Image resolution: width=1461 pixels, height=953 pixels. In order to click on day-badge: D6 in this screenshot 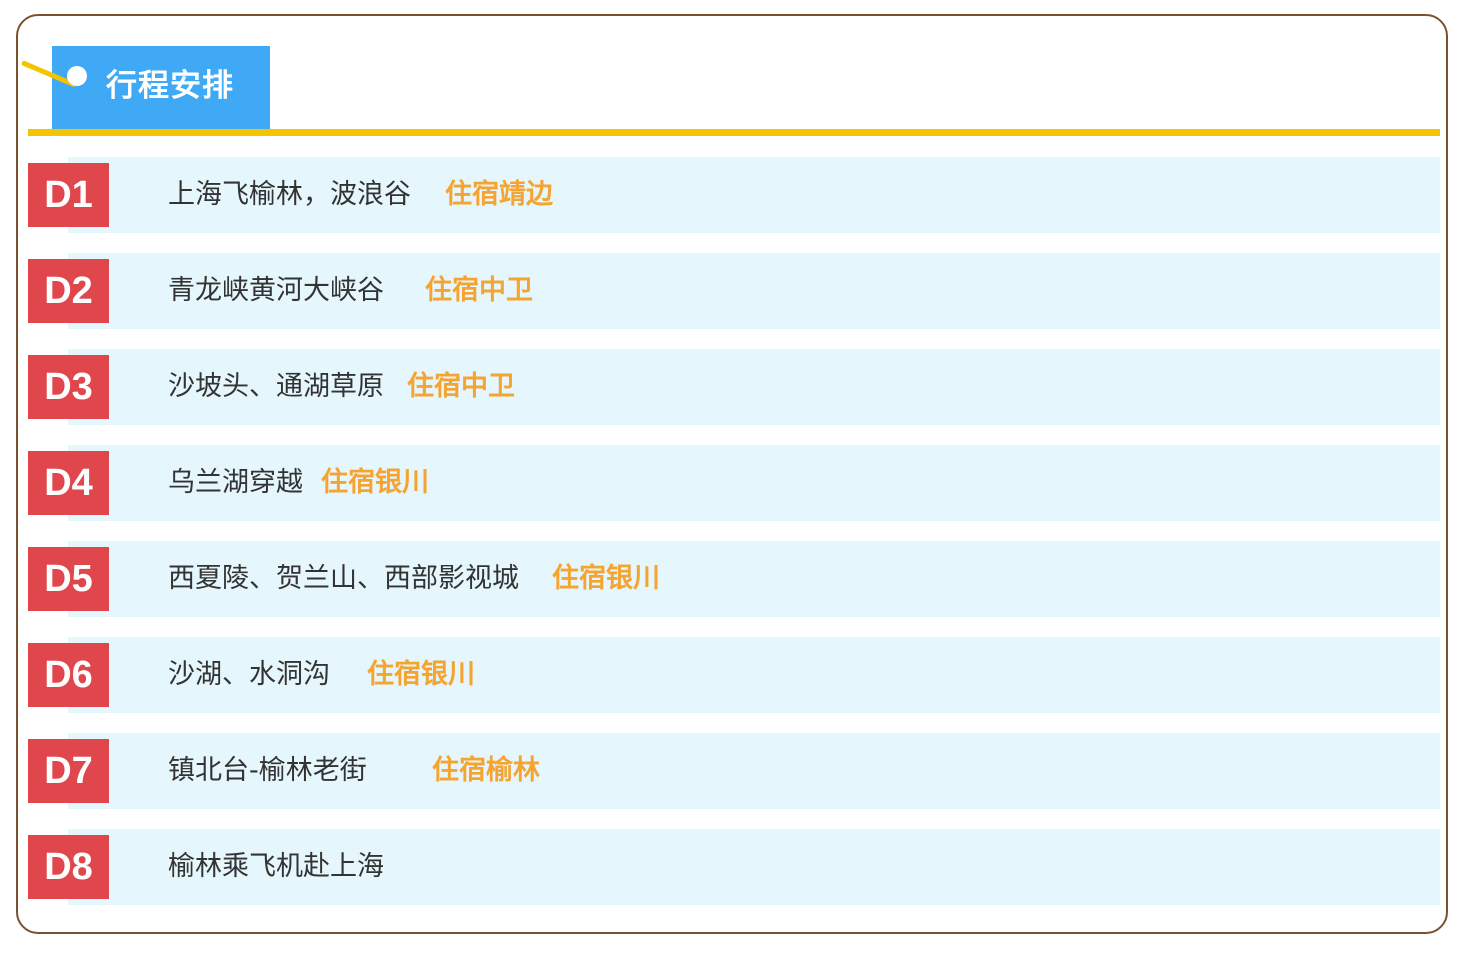, I will do `click(68, 675)`.